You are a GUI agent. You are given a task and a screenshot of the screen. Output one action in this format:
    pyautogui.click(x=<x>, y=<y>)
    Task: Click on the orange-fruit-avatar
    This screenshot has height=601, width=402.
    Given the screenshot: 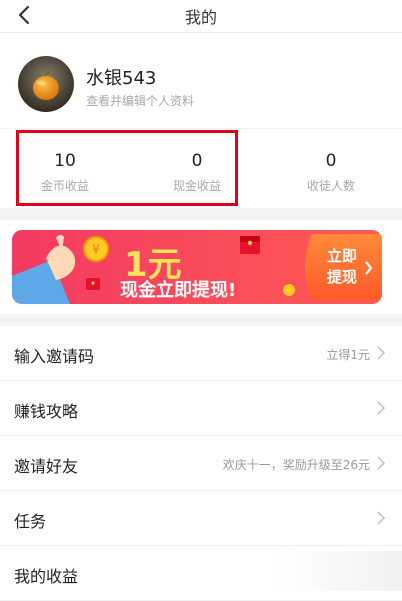 What is the action you would take?
    pyautogui.click(x=46, y=84)
    